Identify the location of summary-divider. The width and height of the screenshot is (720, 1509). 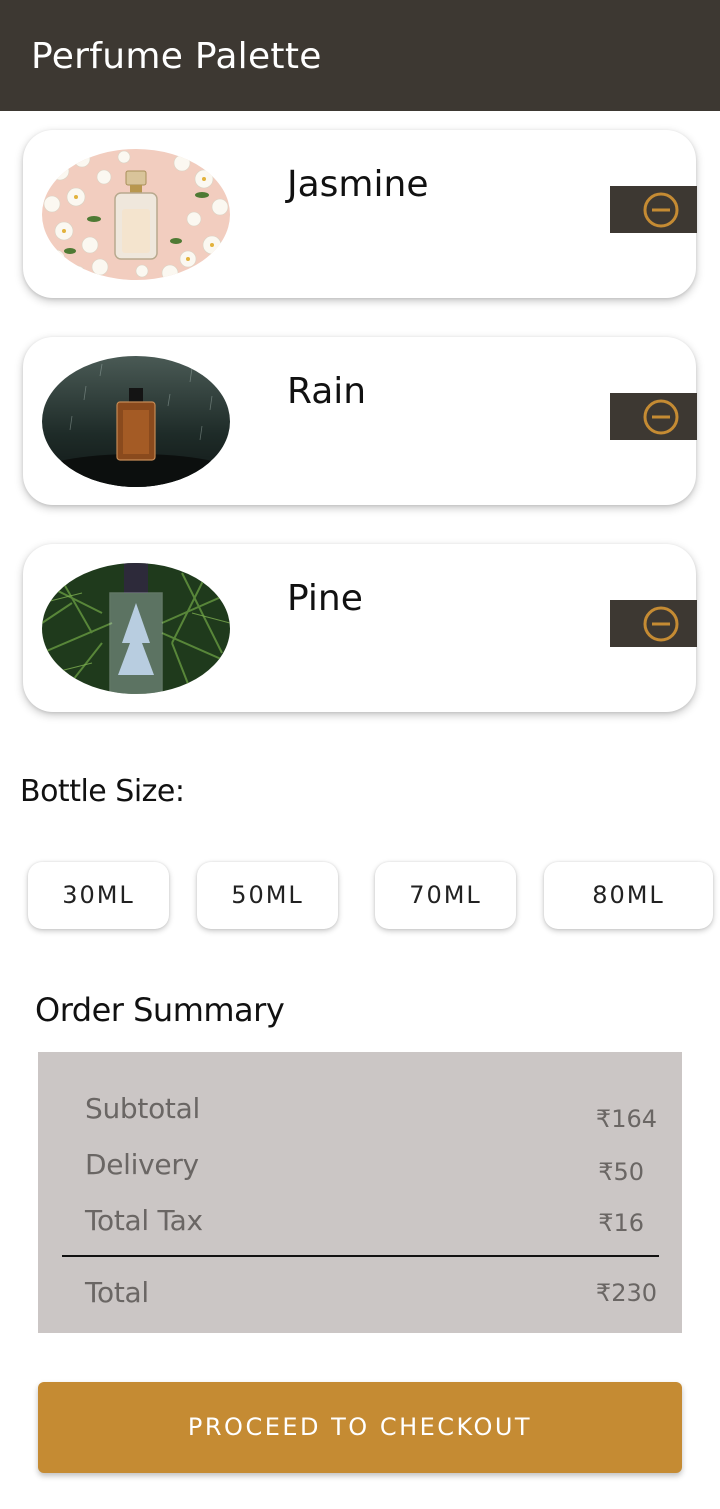
(360, 1256).